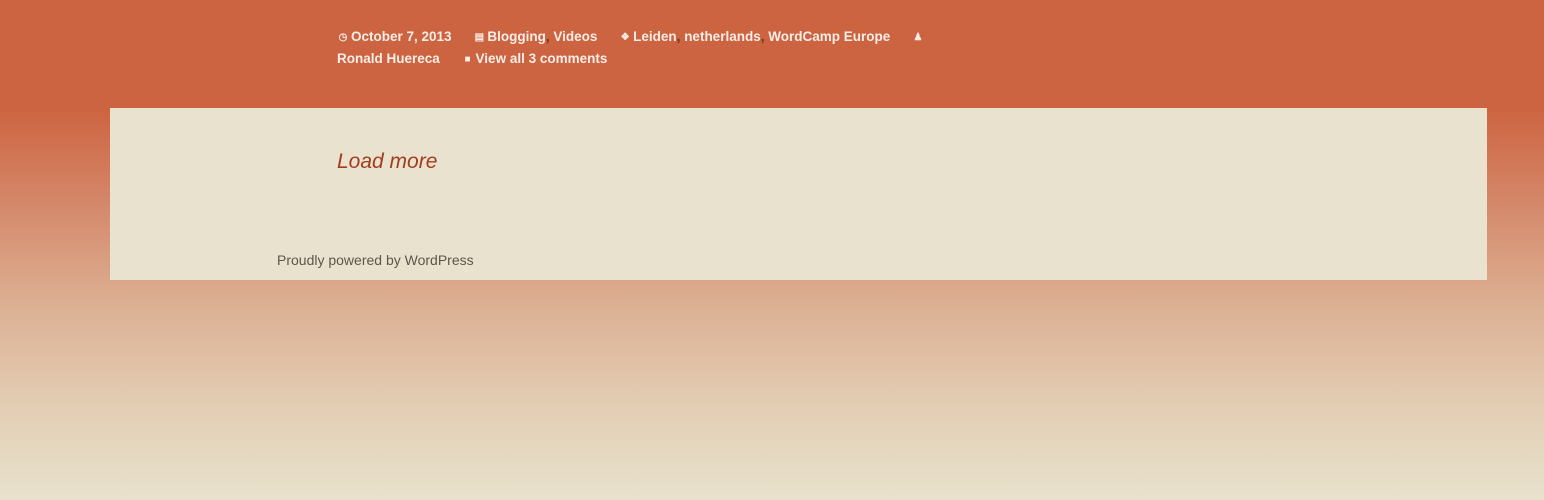 Image resolution: width=1544 pixels, height=500 pixels. I want to click on tag-link-wordcamp-europe: WordCamp Europe, so click(829, 36).